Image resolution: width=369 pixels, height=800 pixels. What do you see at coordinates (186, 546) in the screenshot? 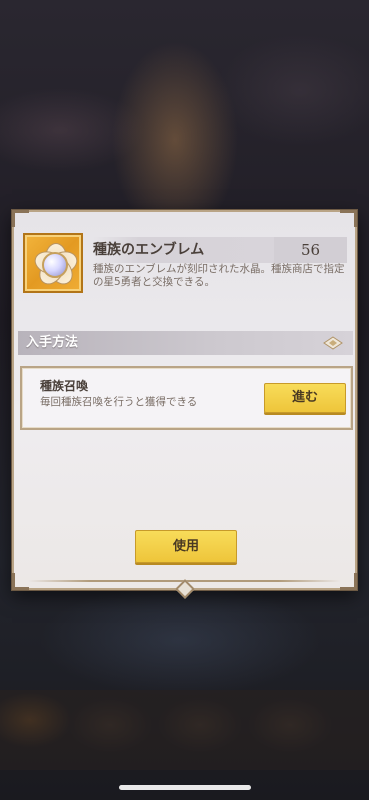
I see `use-button: 使用` at bounding box center [186, 546].